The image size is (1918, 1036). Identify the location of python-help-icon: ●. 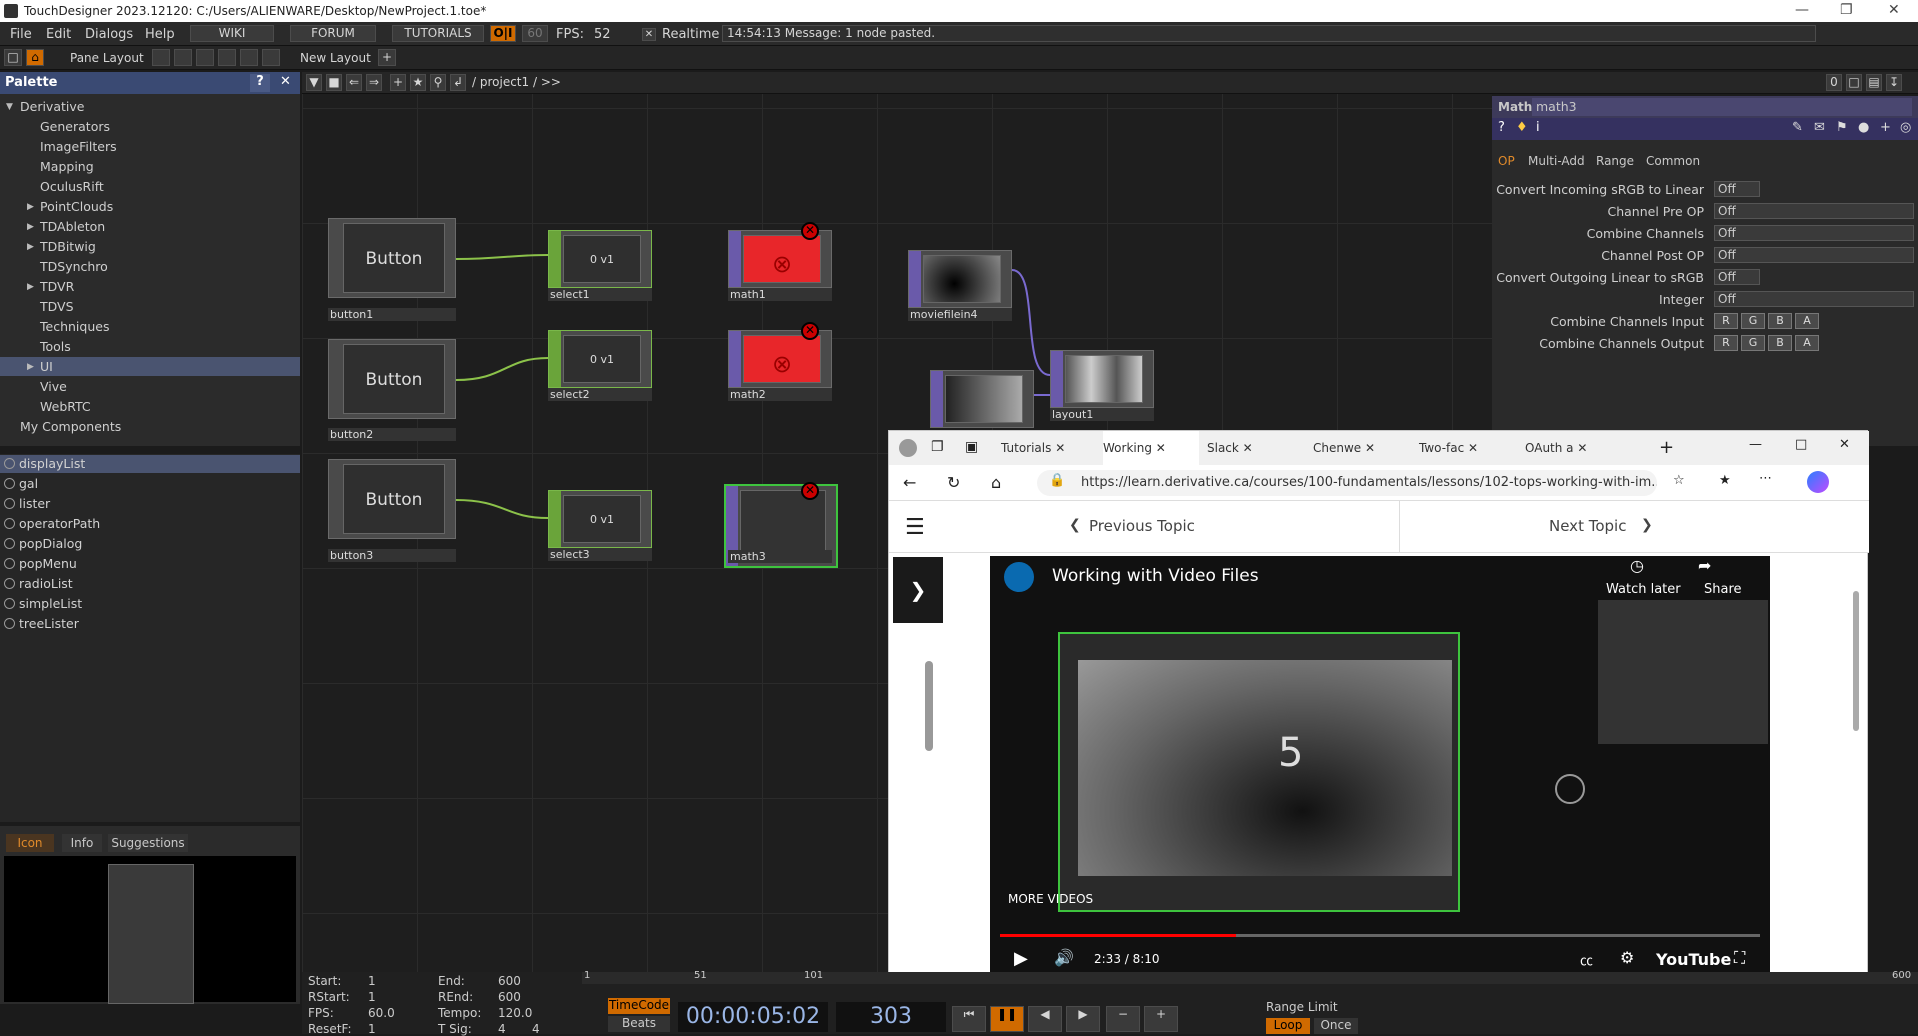
(1863, 127).